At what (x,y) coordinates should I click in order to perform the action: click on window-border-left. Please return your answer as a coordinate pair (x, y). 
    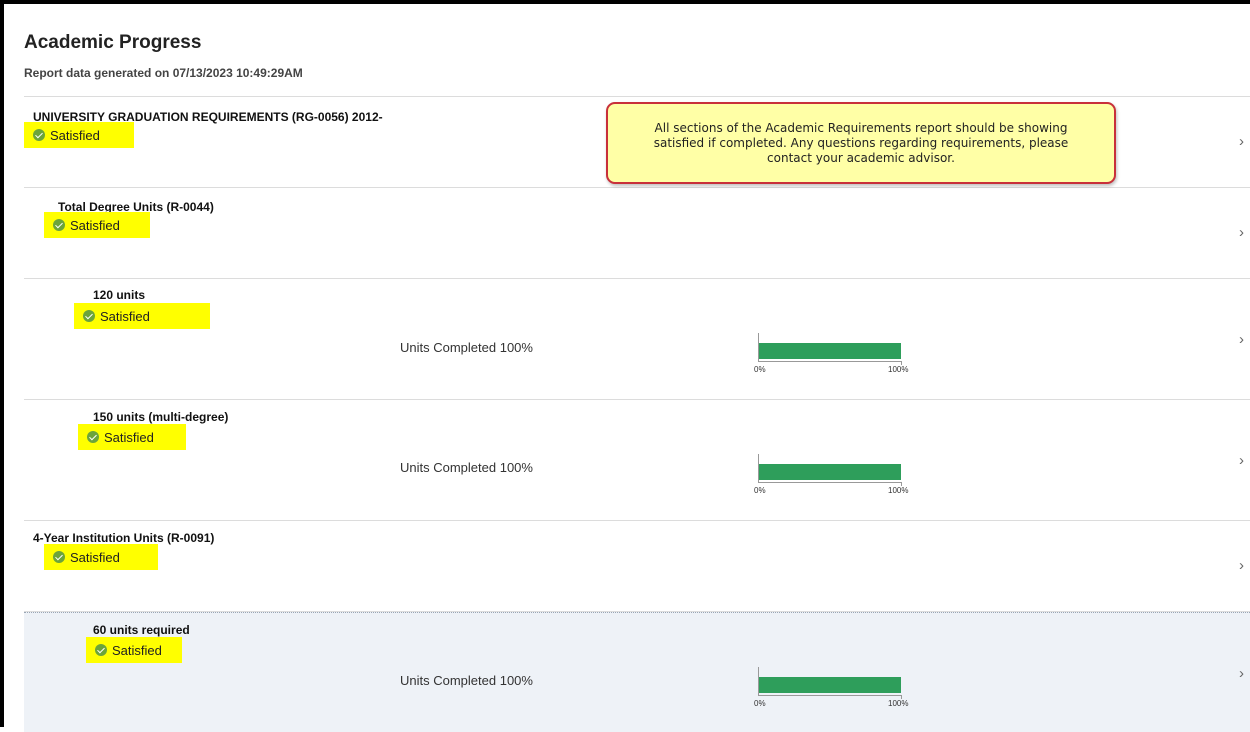
    Looking at the image, I should click on (2, 363).